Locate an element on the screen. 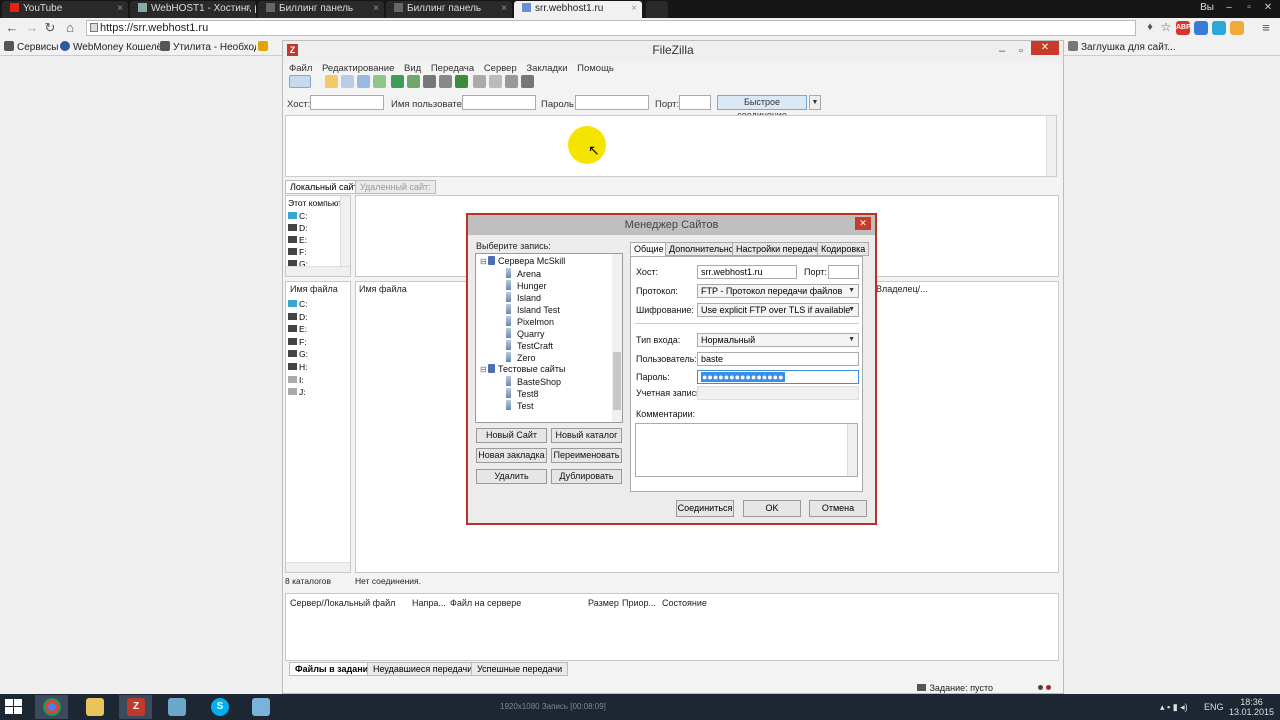 The width and height of the screenshot is (1280, 720). list-item: E: is located at coordinates (298, 329).